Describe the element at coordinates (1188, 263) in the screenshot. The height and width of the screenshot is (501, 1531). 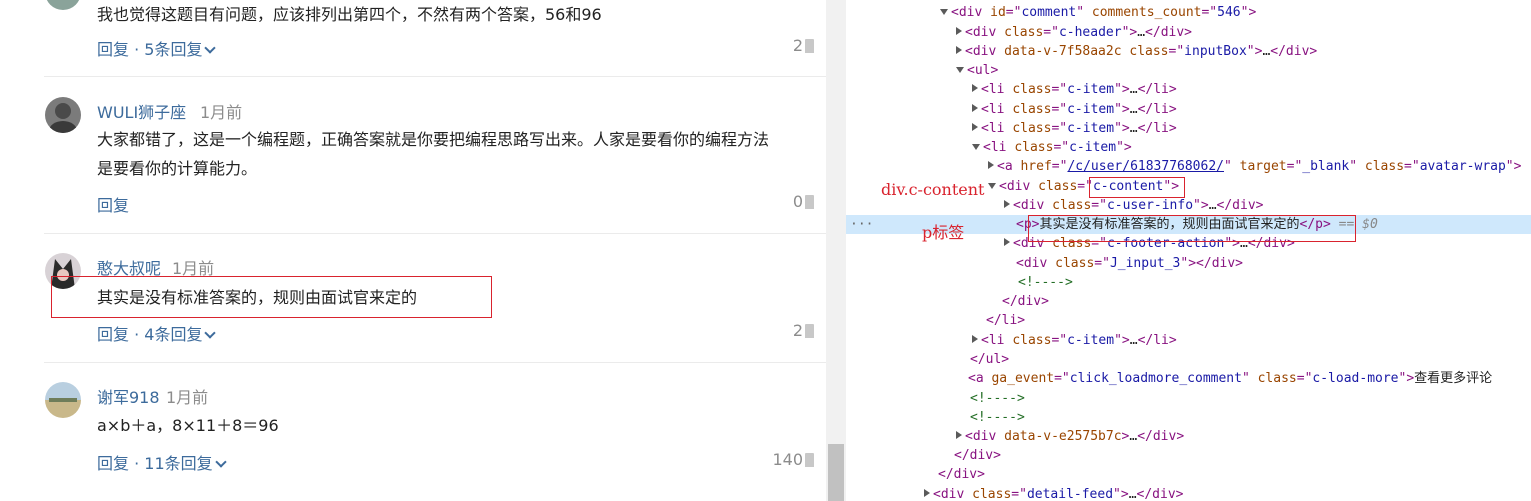
I see `dom-node-line: <div class="J_input_3"></div>` at that location.